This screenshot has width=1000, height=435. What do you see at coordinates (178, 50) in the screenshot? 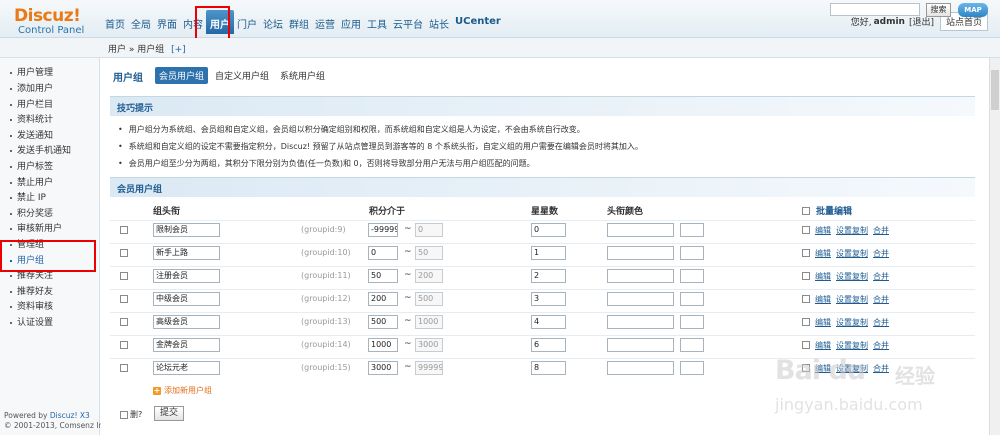
I see `add-shortcut-link: [+]` at bounding box center [178, 50].